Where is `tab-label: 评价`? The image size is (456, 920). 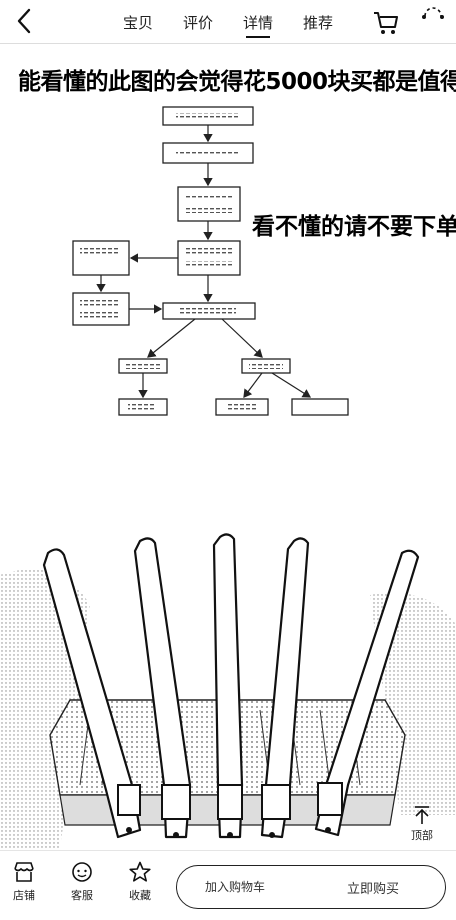
tab-label: 评价 is located at coordinates (197, 22).